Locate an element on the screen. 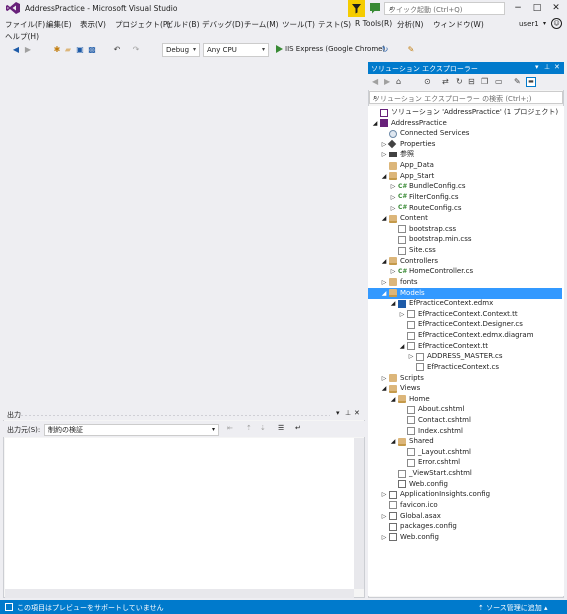 Image resolution: width=567 pixels, height=614 pixels. tree-item: ◢ Content is located at coordinates (465, 218).